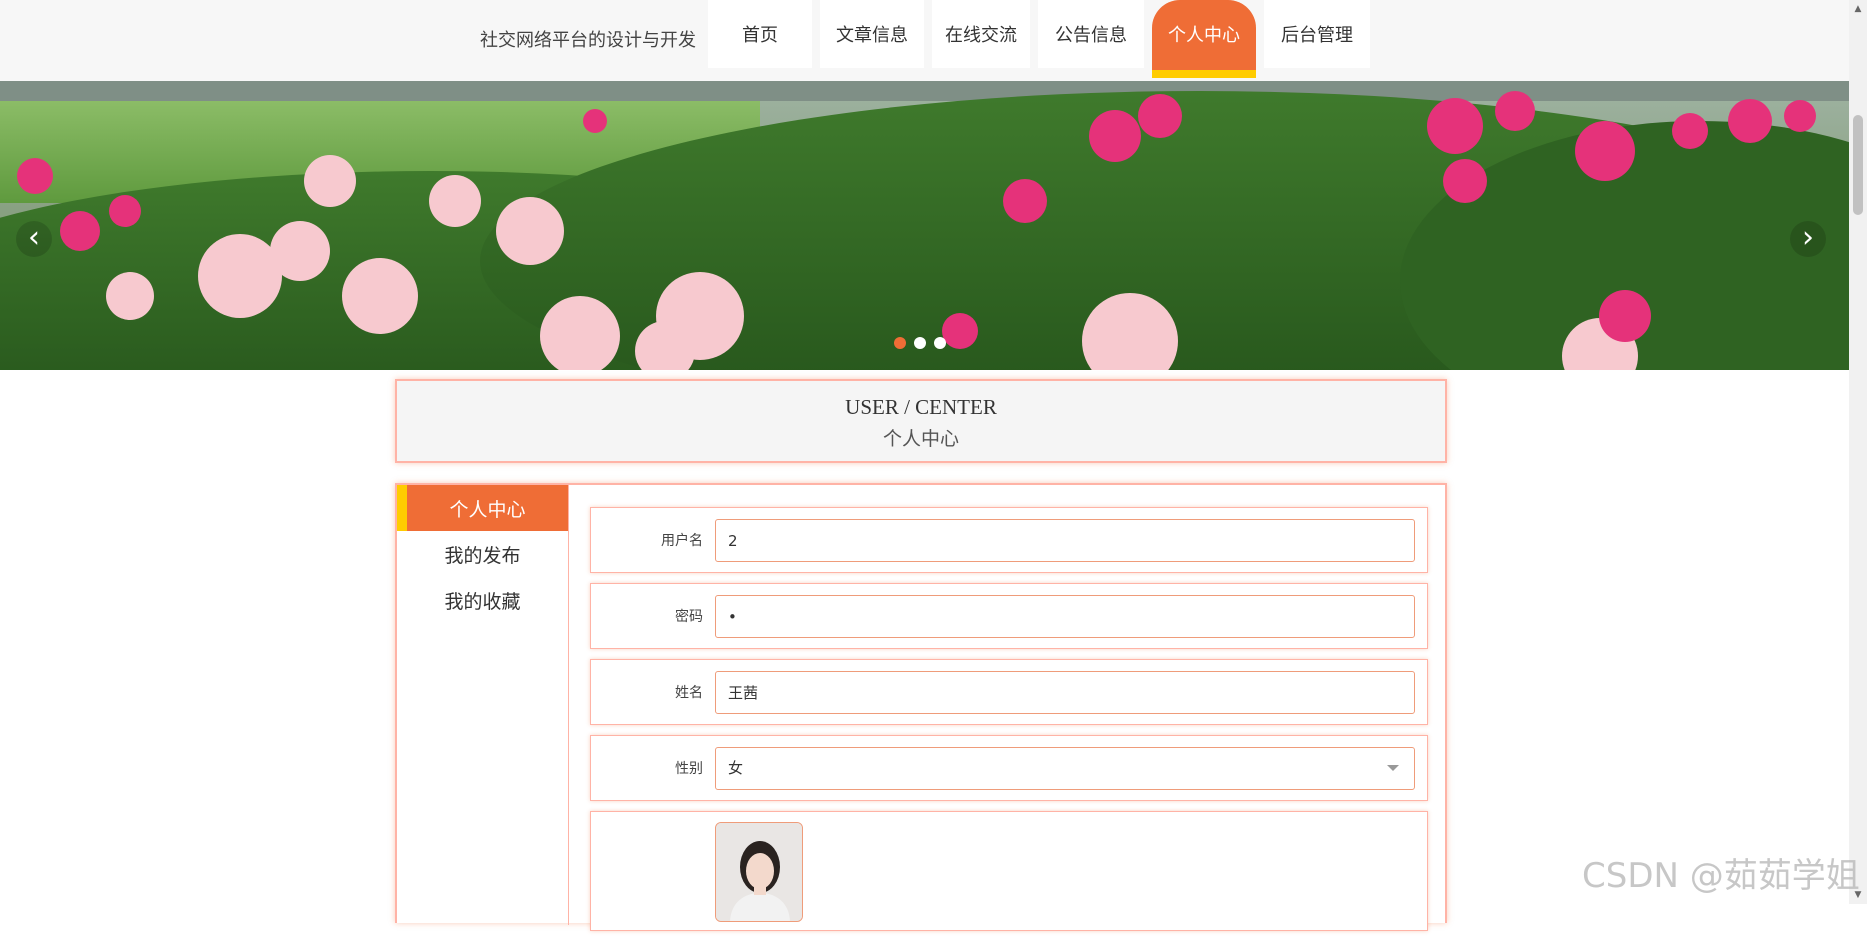 The width and height of the screenshot is (1867, 941). Describe the element at coordinates (872, 34) in the screenshot. I see `nav-articles: 文章信息` at that location.